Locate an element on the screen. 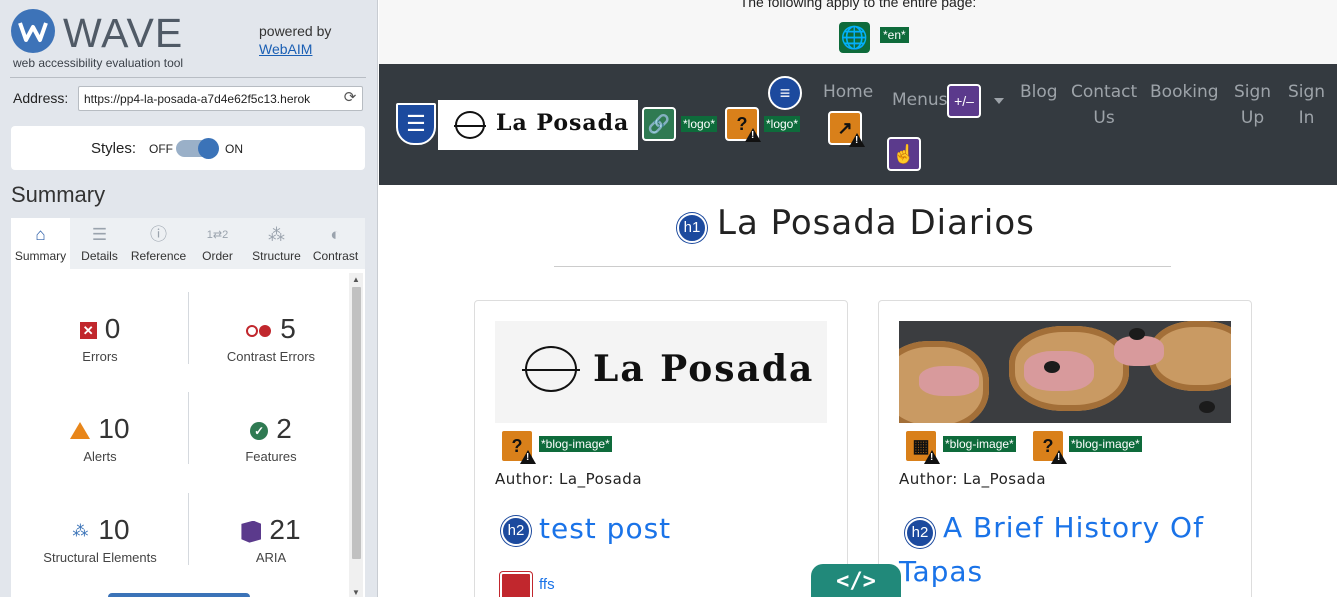 The image size is (1337, 597). blog-image is located at coordinates (1065, 372).